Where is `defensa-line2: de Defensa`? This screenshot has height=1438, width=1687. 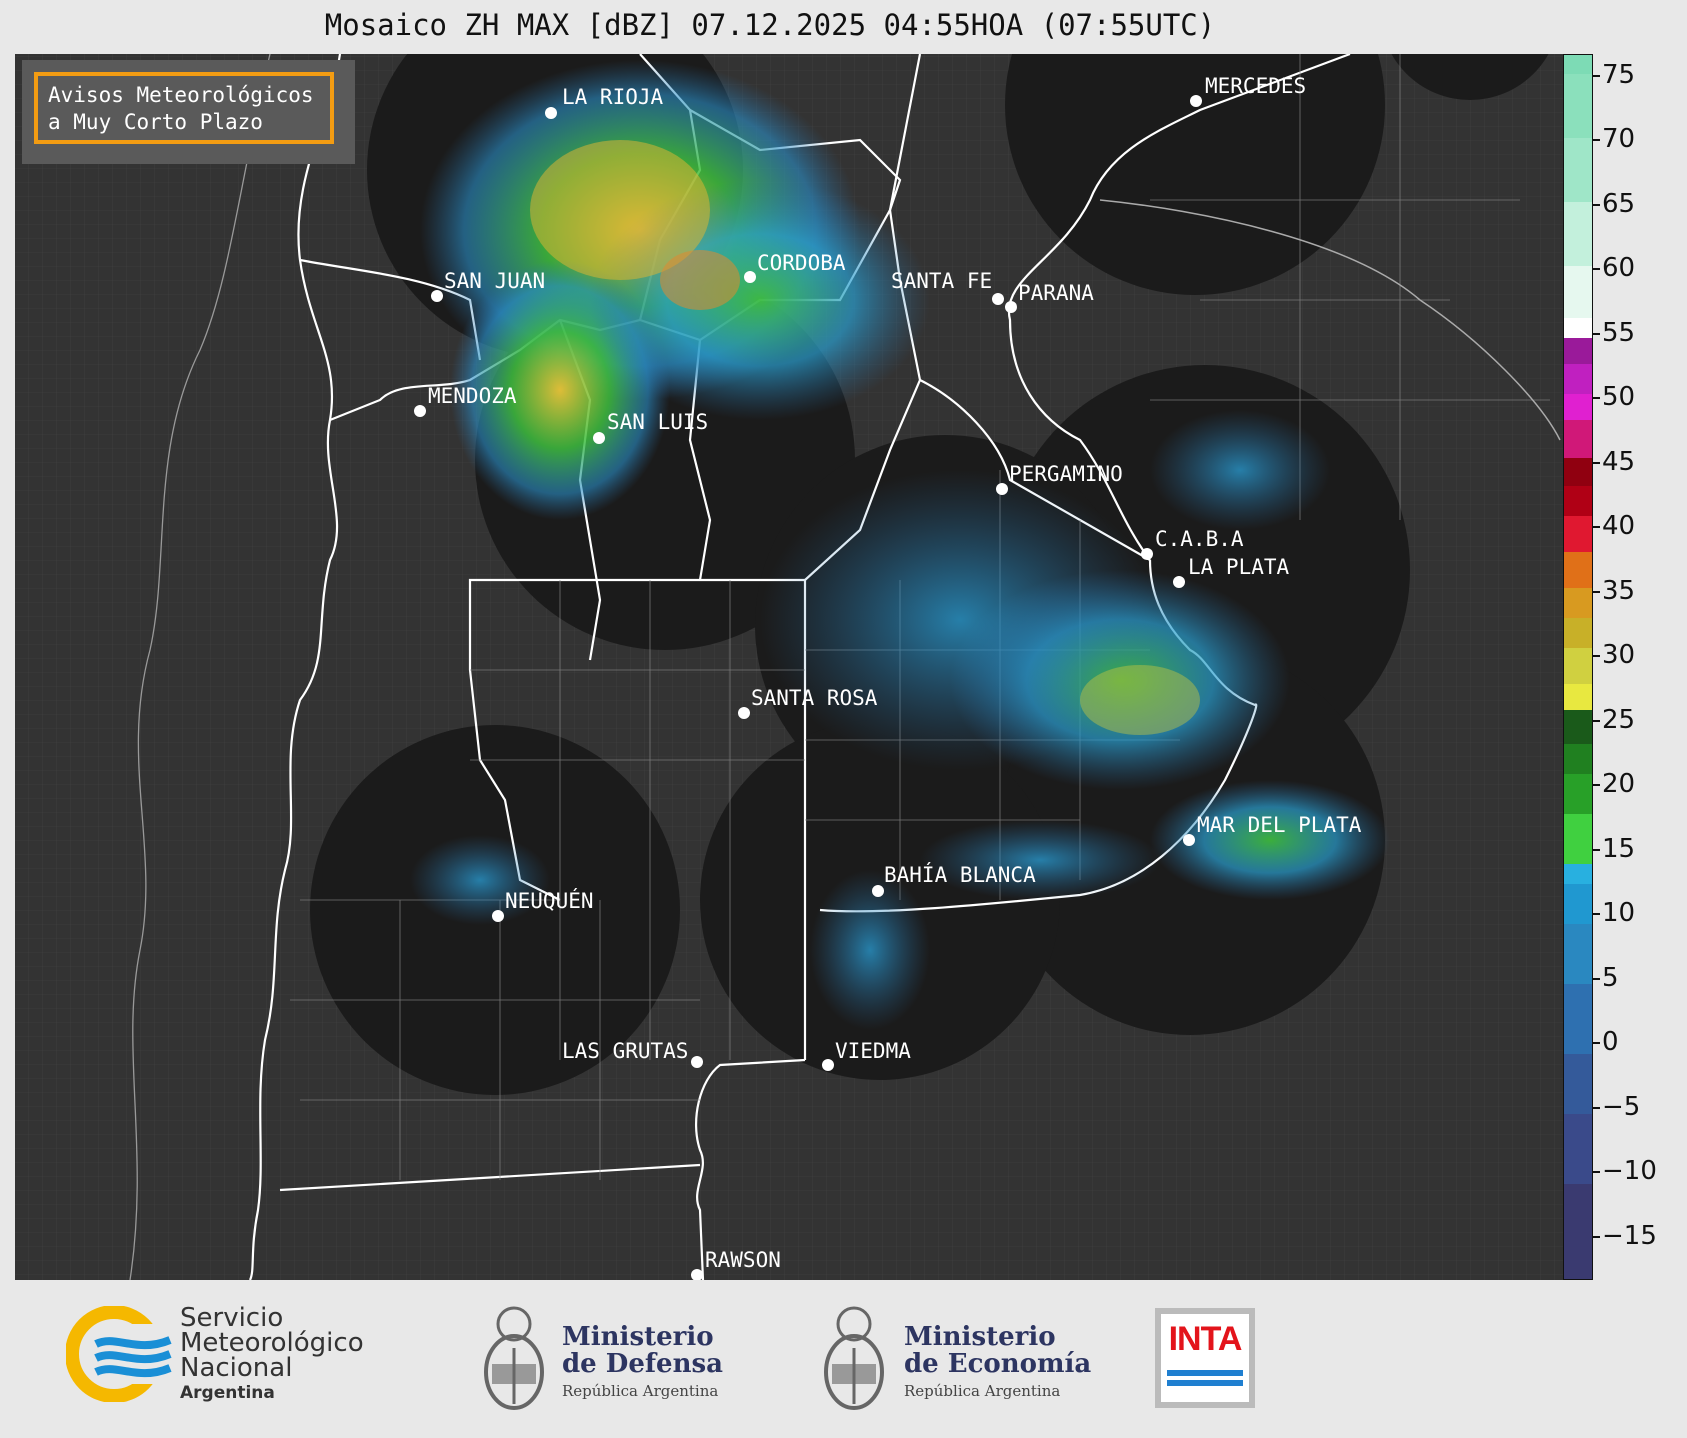
defensa-line2: de Defensa is located at coordinates (642, 1364).